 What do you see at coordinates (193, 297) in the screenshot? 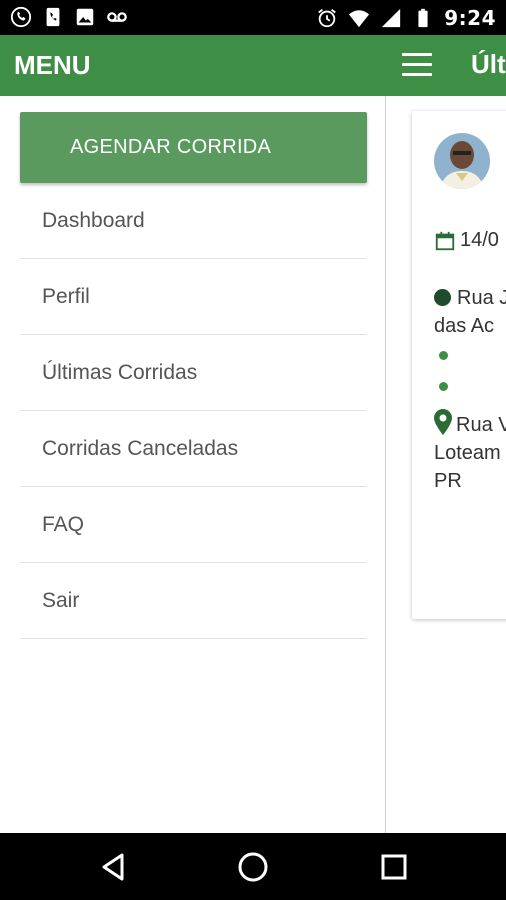
I see `menu-item-profile: Perfil` at bounding box center [193, 297].